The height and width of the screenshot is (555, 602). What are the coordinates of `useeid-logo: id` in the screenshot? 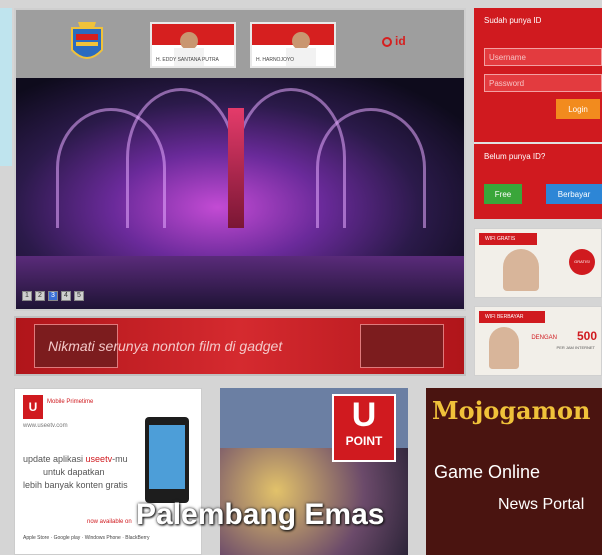 It's located at (394, 41).